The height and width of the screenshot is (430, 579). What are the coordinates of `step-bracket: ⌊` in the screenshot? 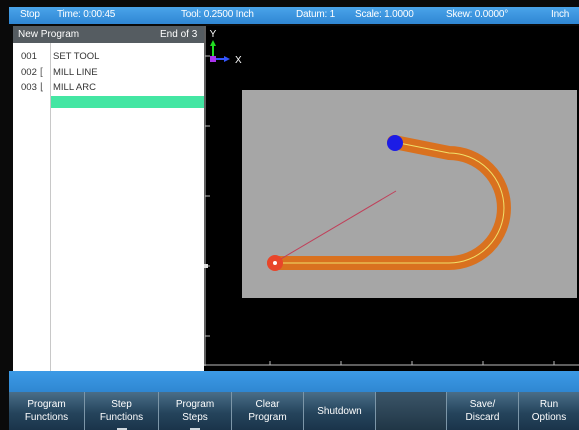 It's located at (42, 87).